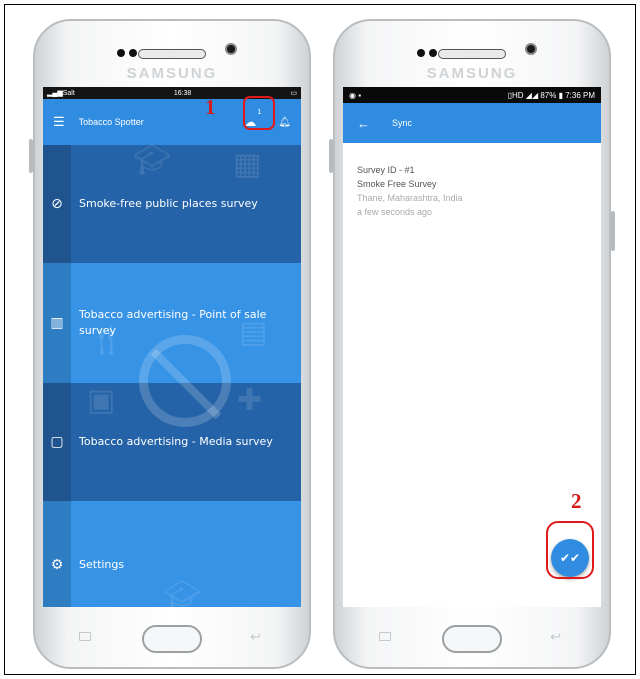  I want to click on menu-item-label: Settings, so click(102, 564).